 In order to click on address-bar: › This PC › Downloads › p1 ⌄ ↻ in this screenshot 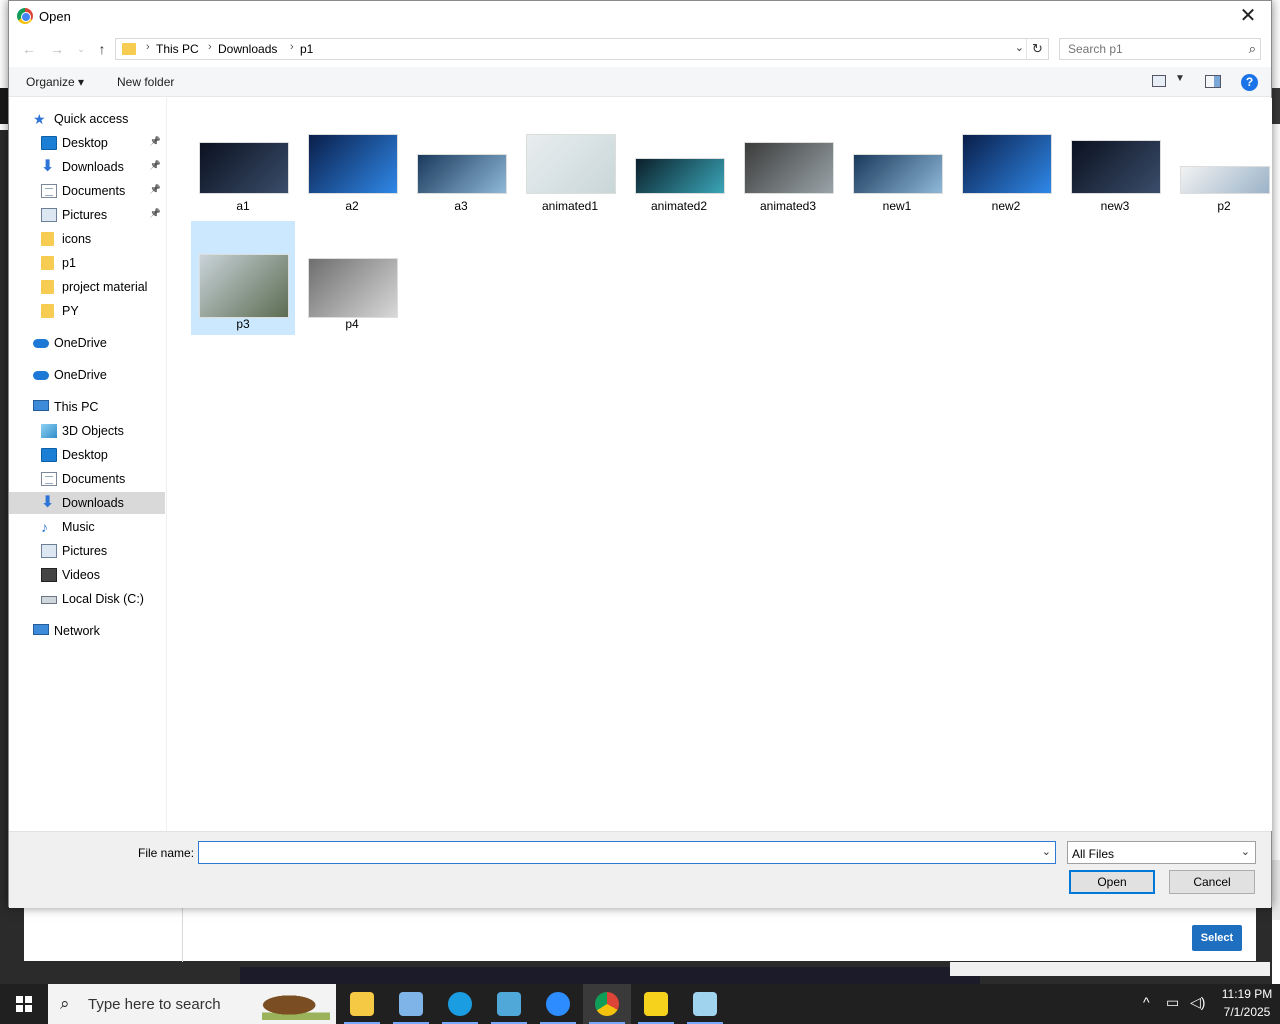, I will do `click(582, 49)`.